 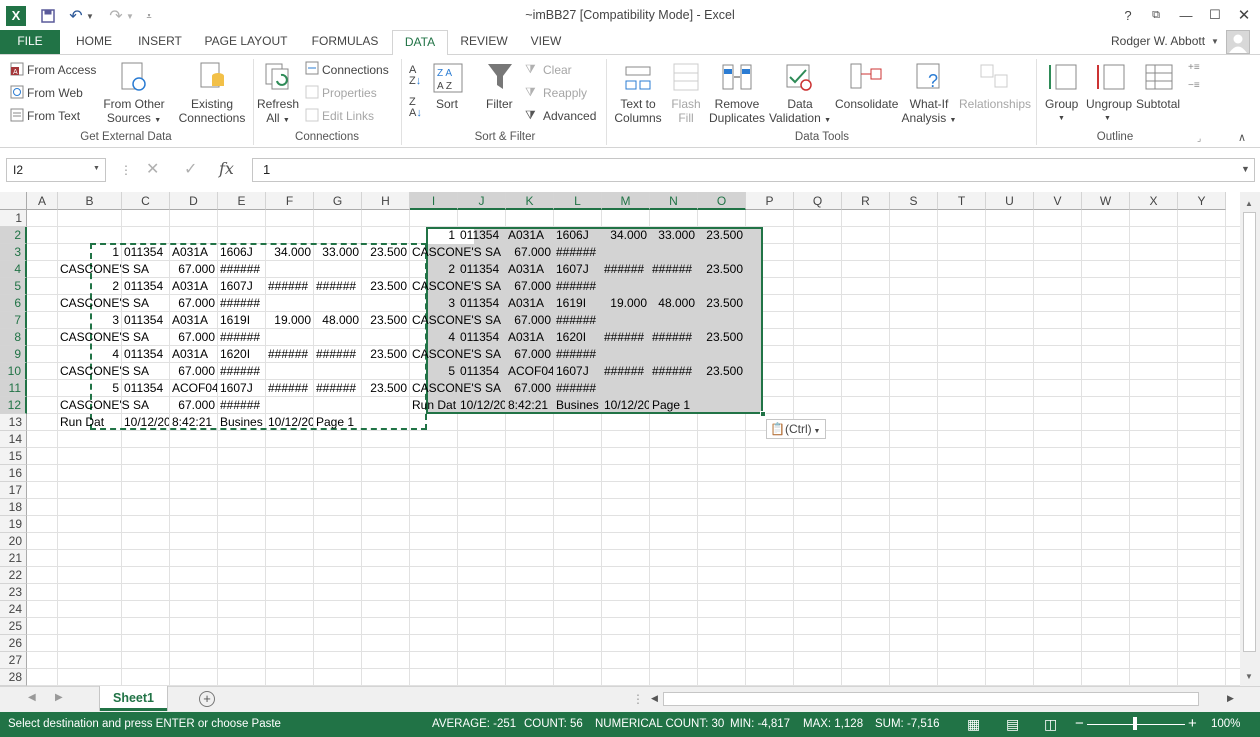 What do you see at coordinates (529, 354) in the screenshot?
I see `cell-k9: 67.000` at bounding box center [529, 354].